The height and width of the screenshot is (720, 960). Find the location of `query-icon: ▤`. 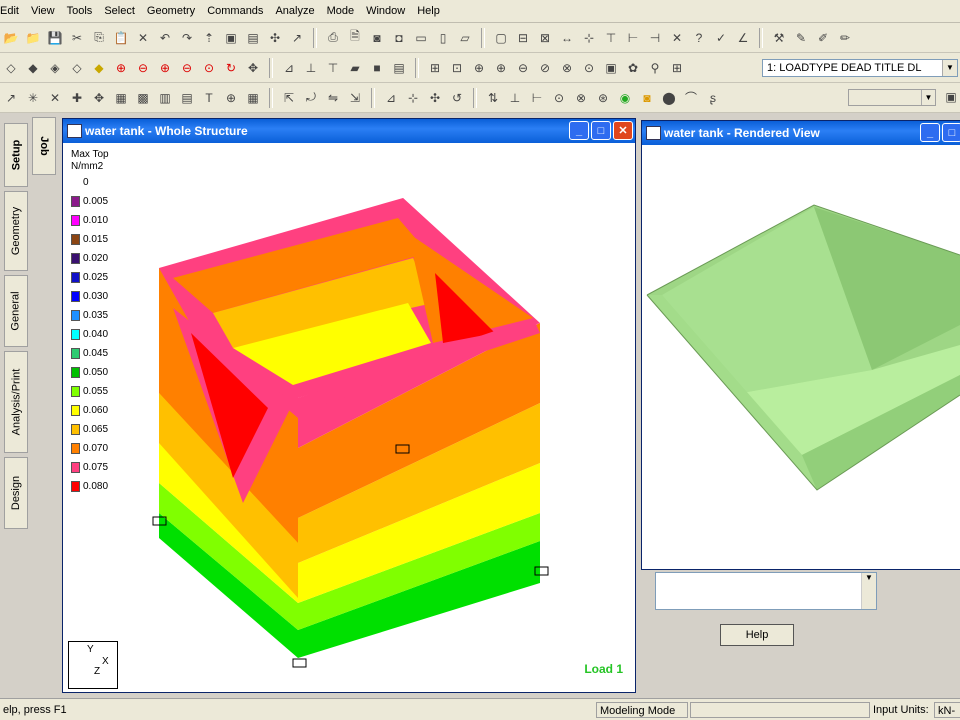

query-icon: ▤ is located at coordinates (253, 38).